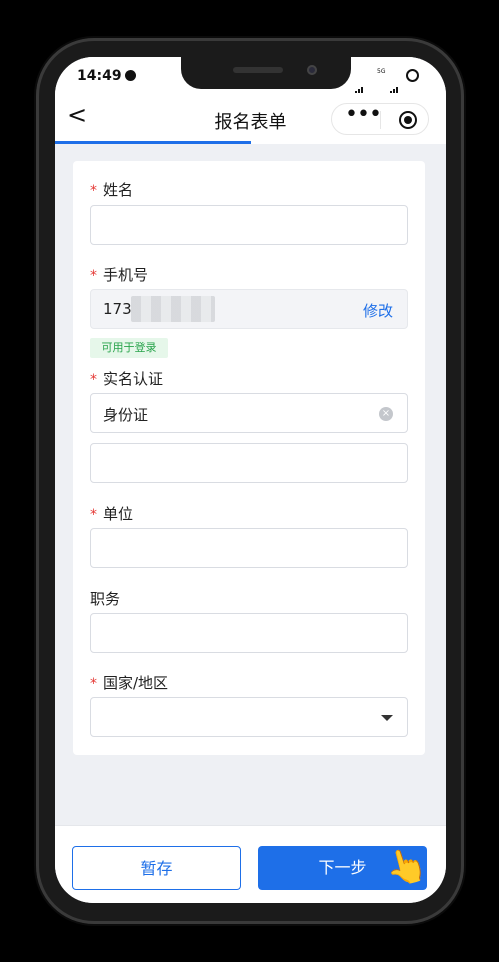 This screenshot has width=499, height=962. I want to click on phone-value: 173, so click(117, 309).